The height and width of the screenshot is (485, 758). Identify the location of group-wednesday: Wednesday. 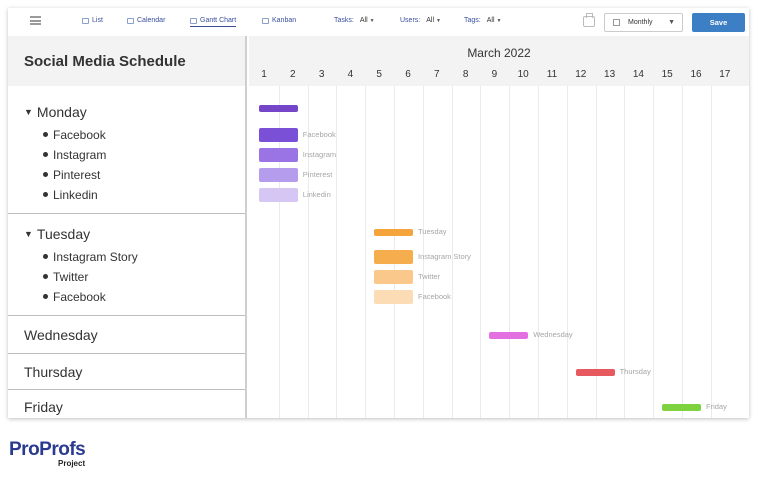
(61, 335).